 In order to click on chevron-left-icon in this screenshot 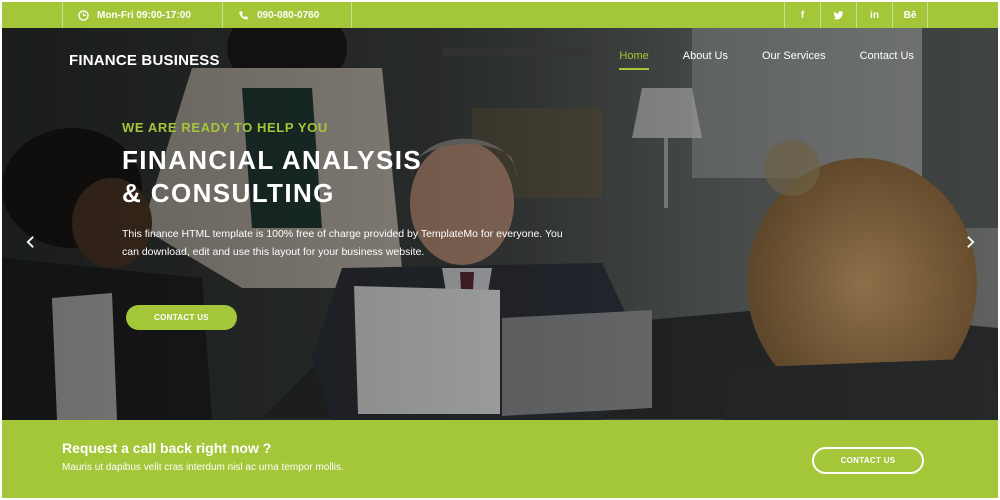, I will do `click(30, 242)`.